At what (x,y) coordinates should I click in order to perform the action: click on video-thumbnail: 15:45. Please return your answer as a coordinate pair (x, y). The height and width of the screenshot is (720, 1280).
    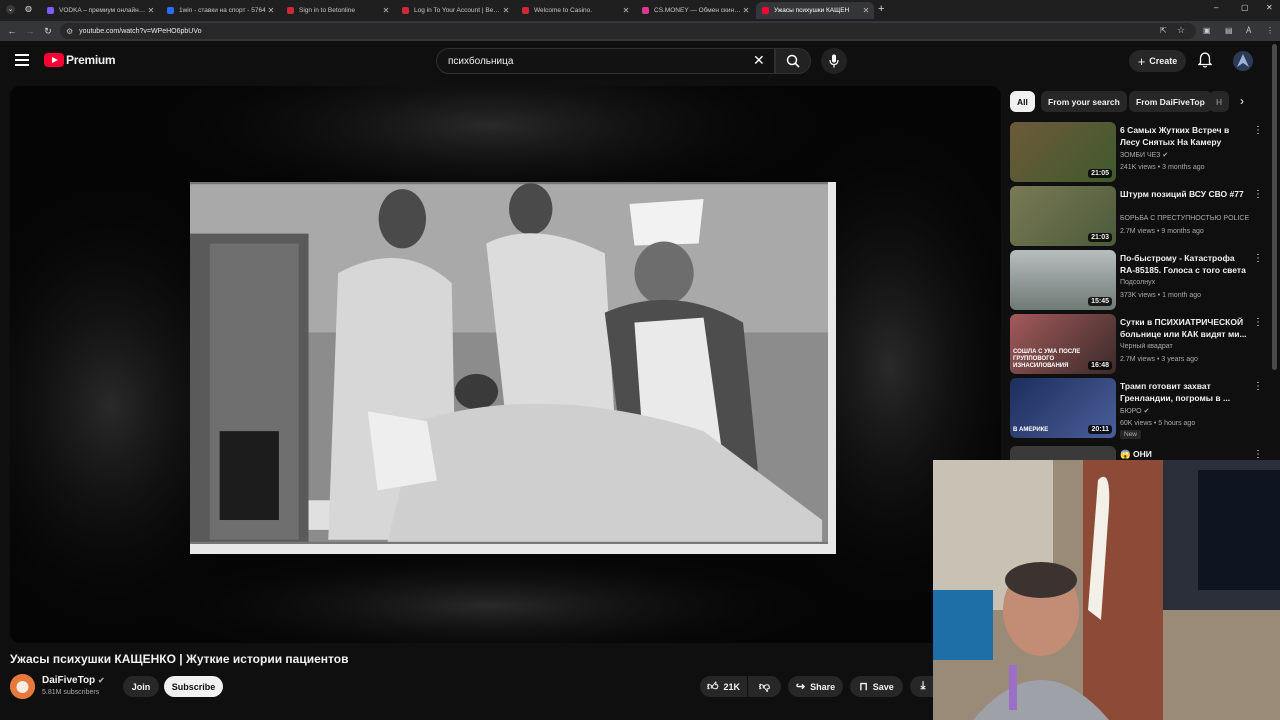
    Looking at the image, I should click on (1063, 280).